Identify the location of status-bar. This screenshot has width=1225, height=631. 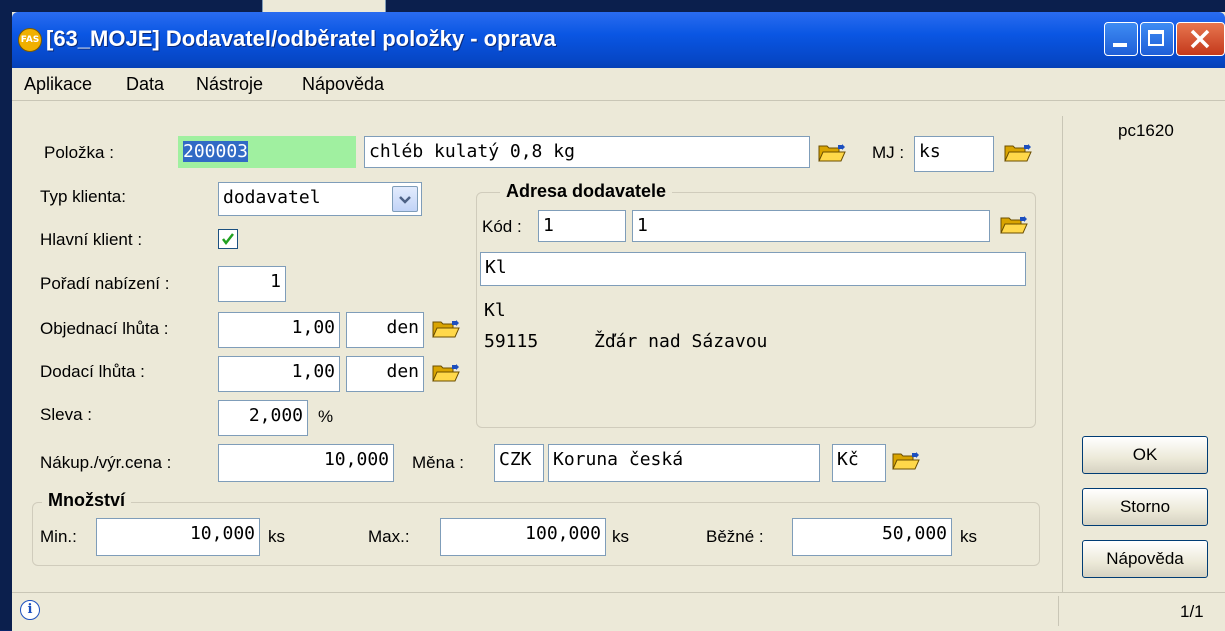
(618, 611).